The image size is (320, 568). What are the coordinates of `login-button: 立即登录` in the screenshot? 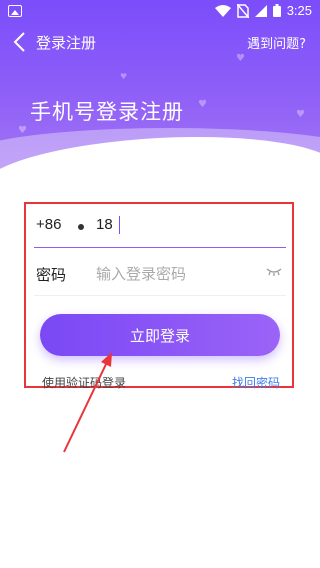 It's located at (160, 335).